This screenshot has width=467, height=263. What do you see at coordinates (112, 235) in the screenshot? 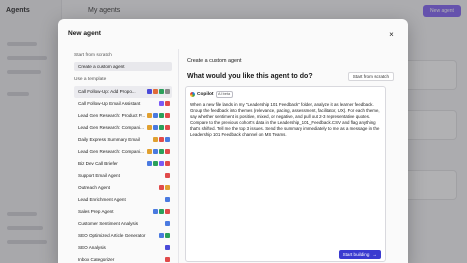
I see `template-label: SEO Optimized Article Generator` at bounding box center [112, 235].